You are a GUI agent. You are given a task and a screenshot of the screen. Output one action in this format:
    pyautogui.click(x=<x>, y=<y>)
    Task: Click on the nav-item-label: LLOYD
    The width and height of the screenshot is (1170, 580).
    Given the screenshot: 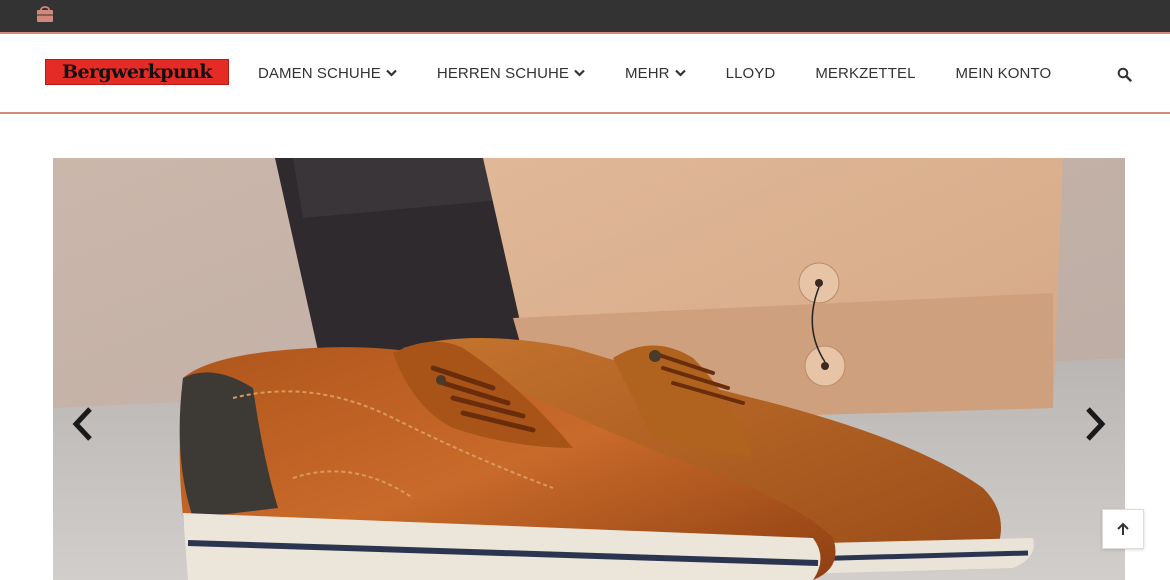 What is the action you would take?
    pyautogui.click(x=750, y=73)
    